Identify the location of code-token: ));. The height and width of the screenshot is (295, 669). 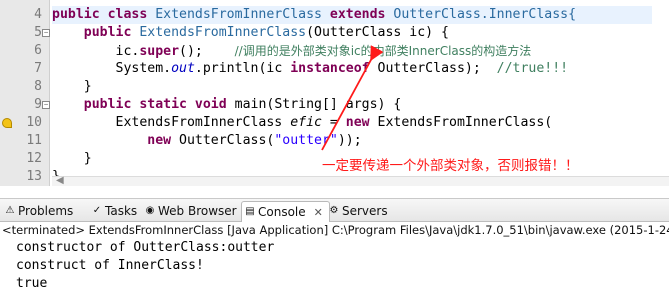
(349, 140).